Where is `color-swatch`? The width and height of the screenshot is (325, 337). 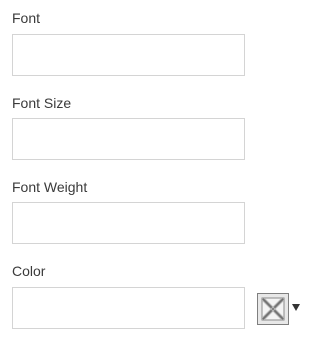
color-swatch is located at coordinates (273, 309).